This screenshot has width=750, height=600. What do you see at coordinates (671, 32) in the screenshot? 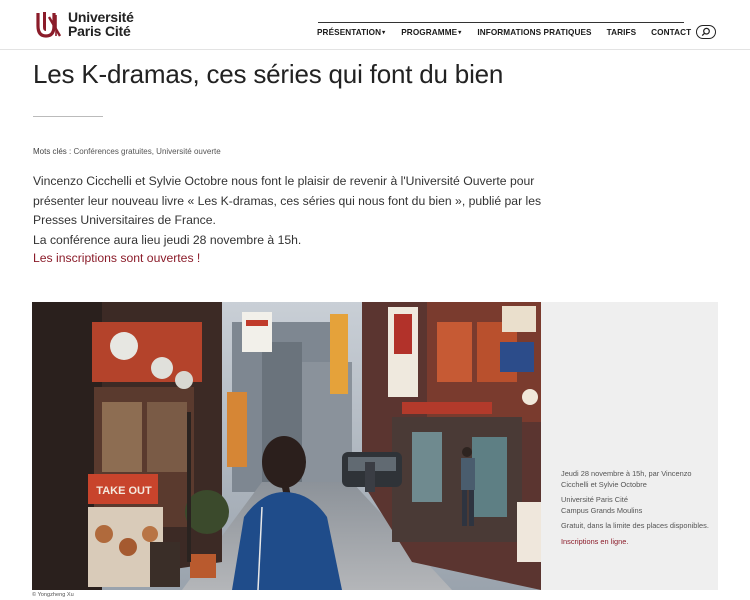
I see `nav-item-contact: CONTACT` at bounding box center [671, 32].